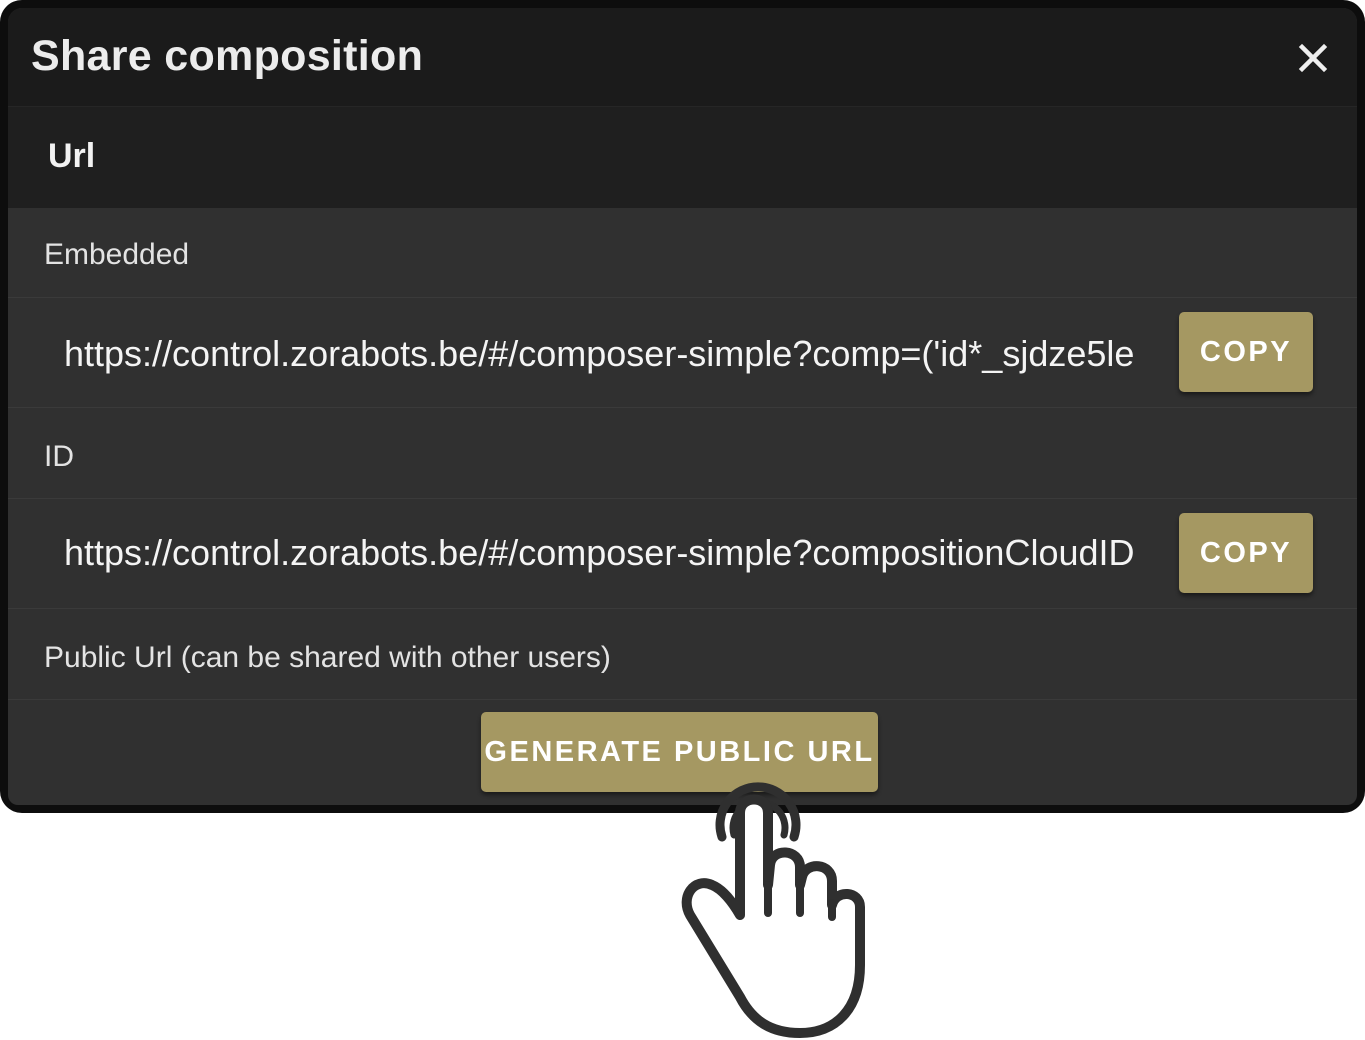 The height and width of the screenshot is (1040, 1365). What do you see at coordinates (682, 253) in the screenshot?
I see `embedded-label-row: Embedded` at bounding box center [682, 253].